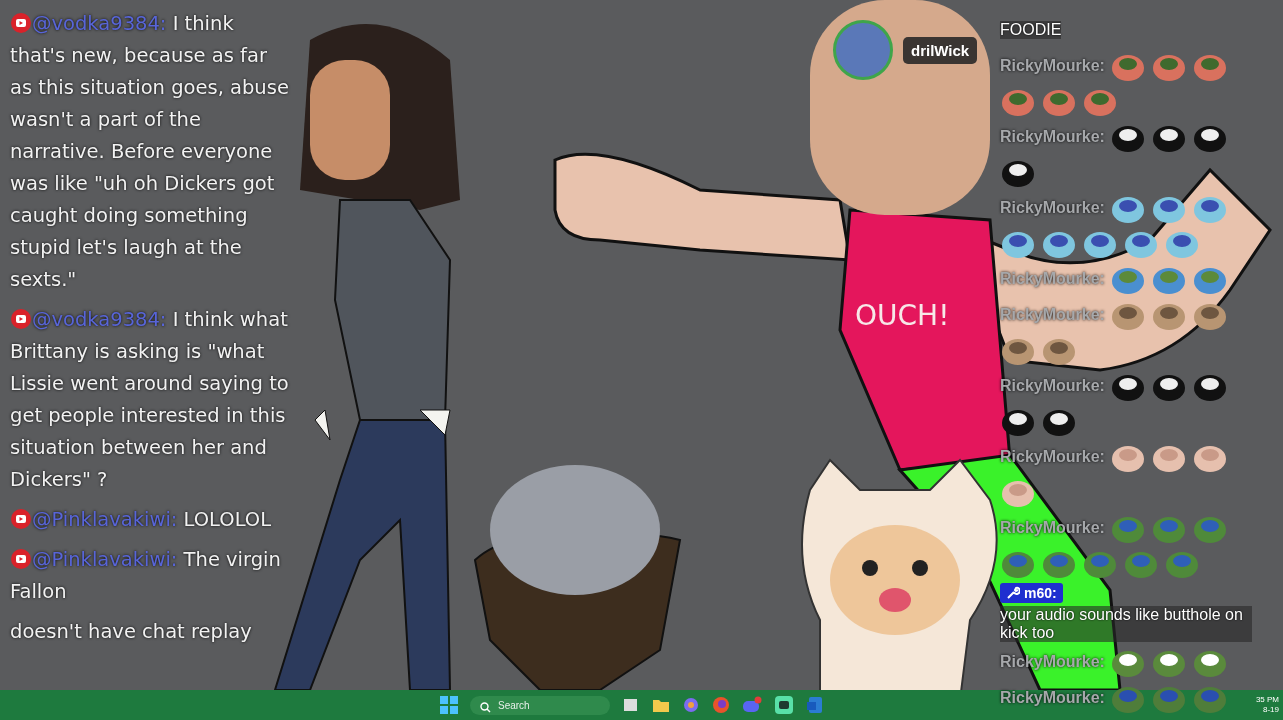 The image size is (1283, 720). What do you see at coordinates (940, 50) in the screenshot?
I see `speaker-name-label: drilWick` at bounding box center [940, 50].